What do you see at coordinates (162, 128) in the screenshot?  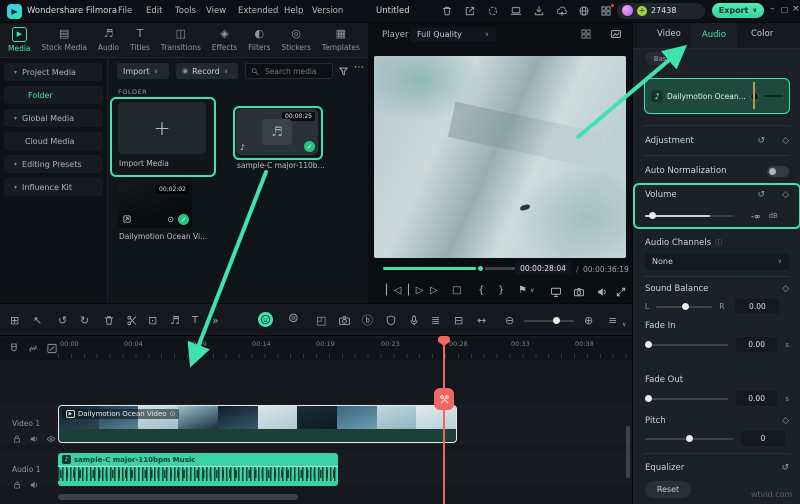 I see `import-media-tile: +` at bounding box center [162, 128].